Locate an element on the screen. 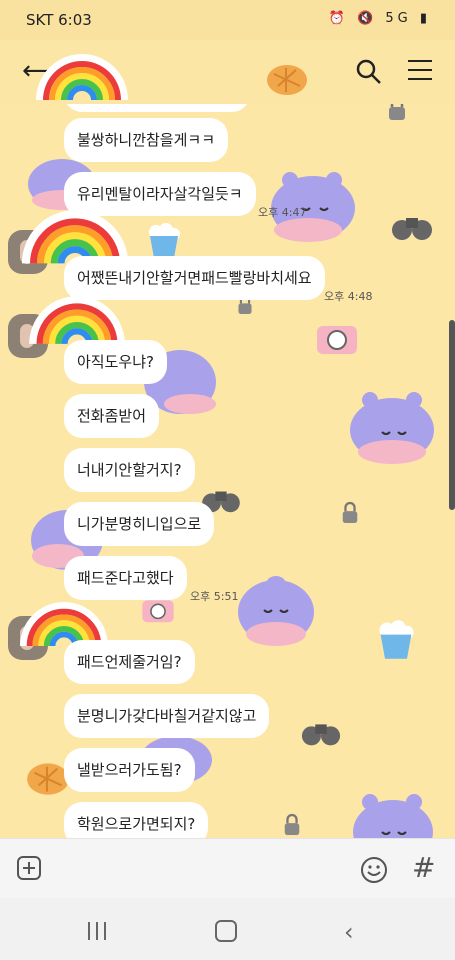  message-bubble: 불쌍하니깐참을게ㅋㅋ is located at coordinates (146, 140).